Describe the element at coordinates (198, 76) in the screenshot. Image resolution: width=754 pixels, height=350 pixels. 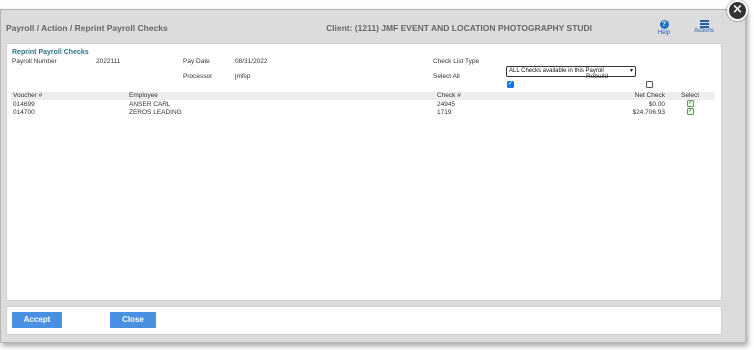
I see `processor-label: Processor` at that location.